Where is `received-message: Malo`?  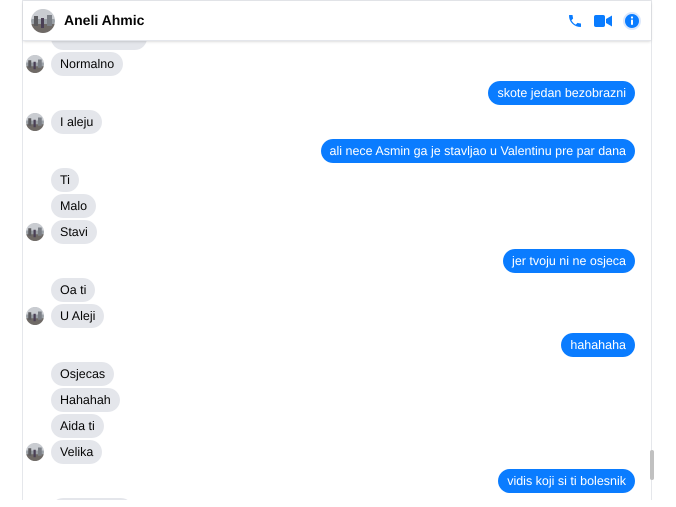
received-message: Malo is located at coordinates (73, 206).